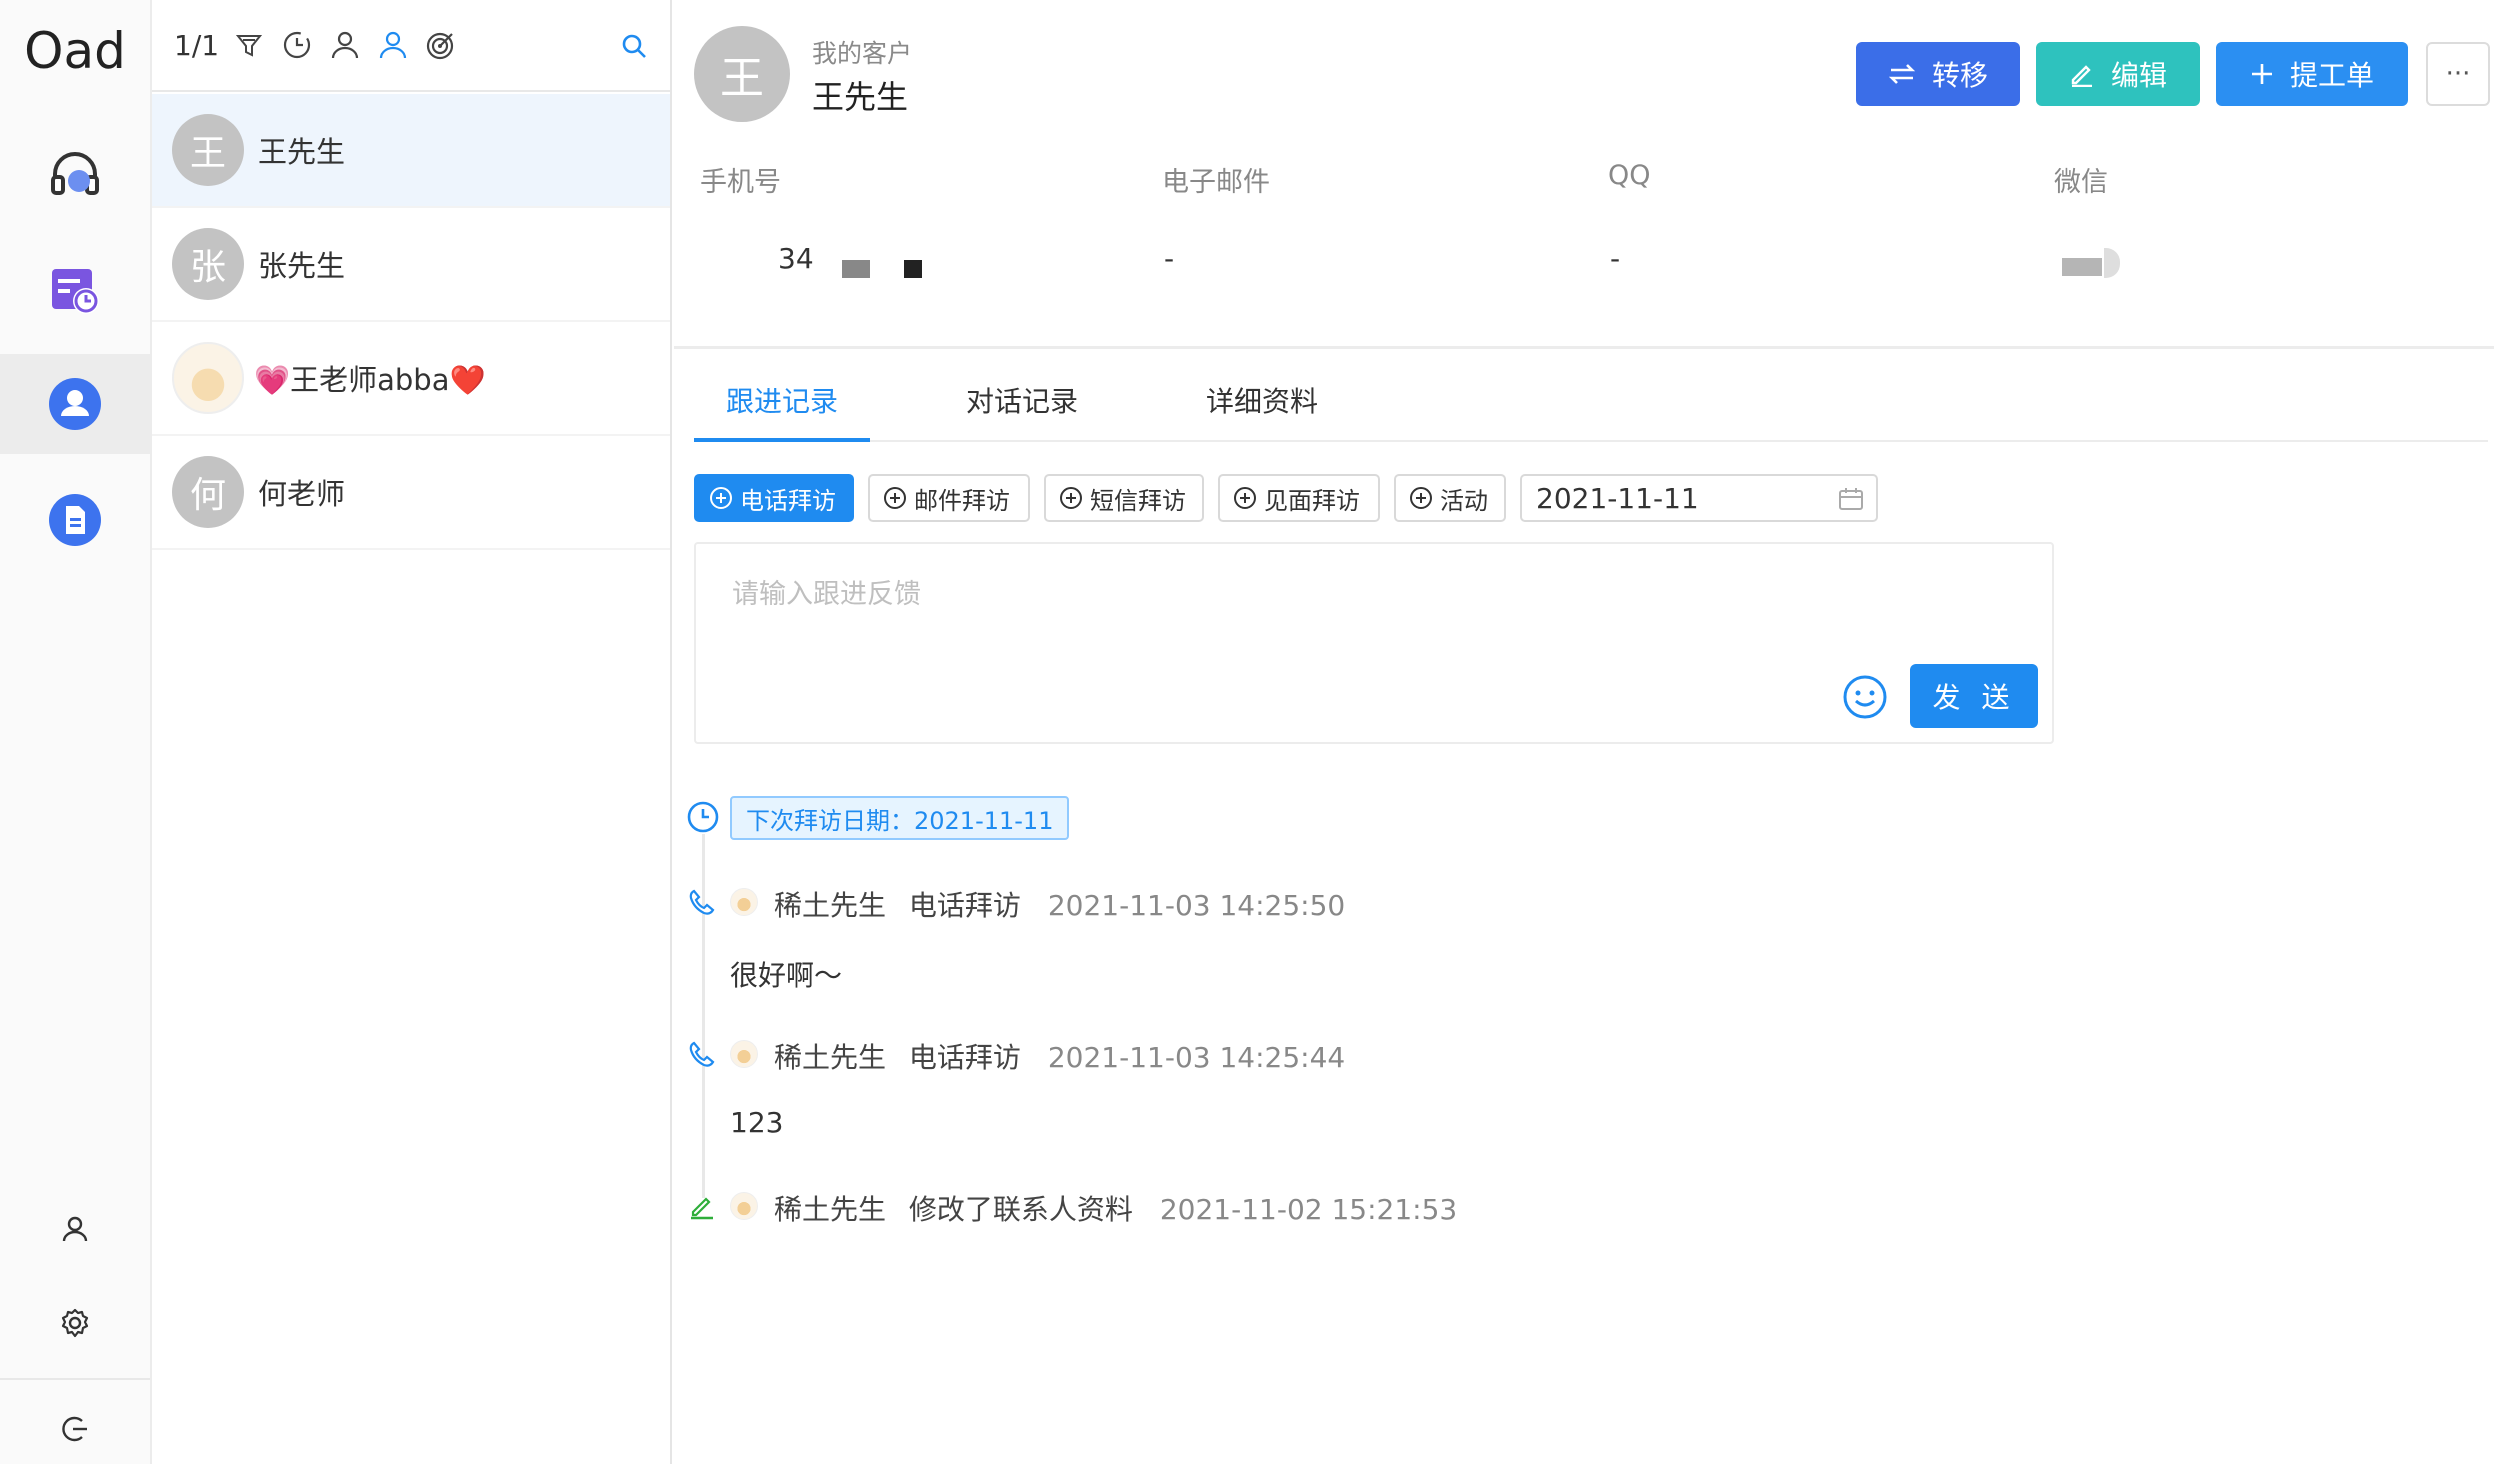  What do you see at coordinates (411, 265) in the screenshot?
I see `contact-item: 张 张先生` at bounding box center [411, 265].